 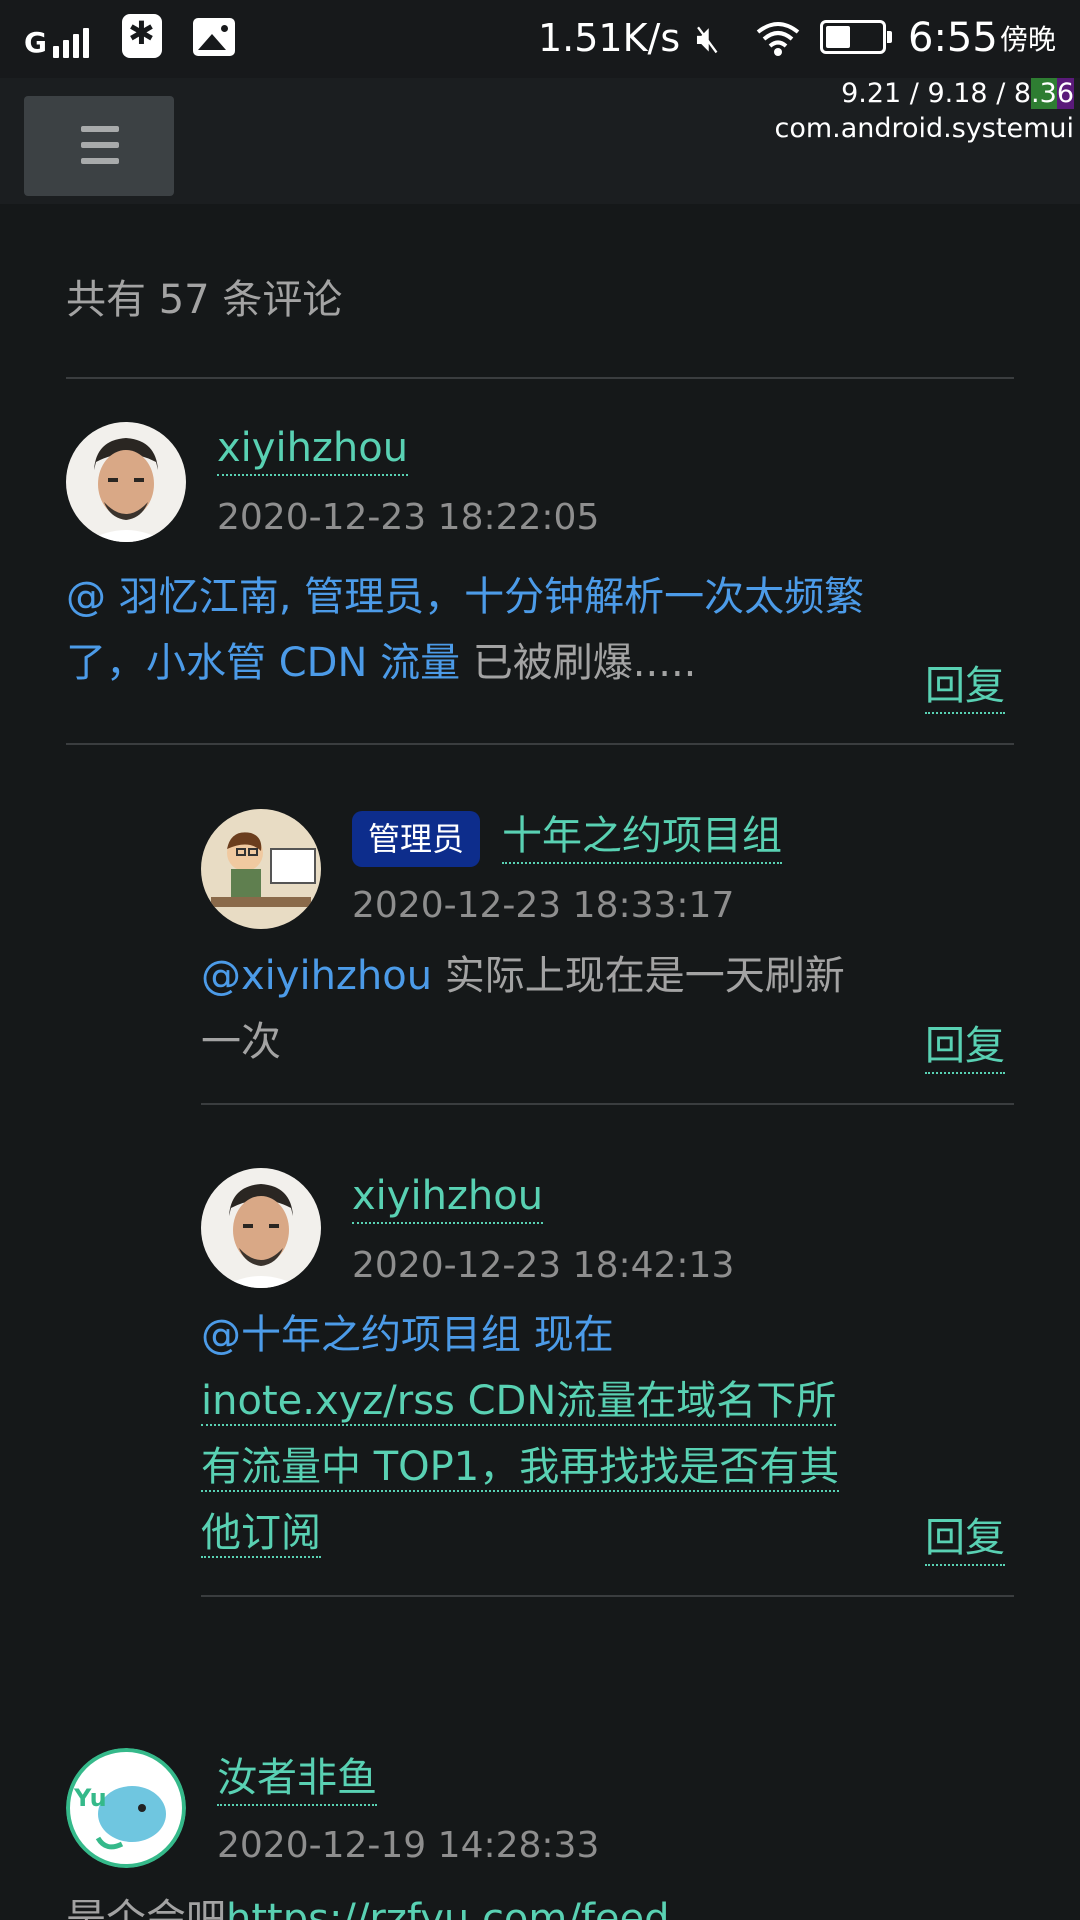 I want to click on clock-period: 傍晚, so click(x=1028, y=39).